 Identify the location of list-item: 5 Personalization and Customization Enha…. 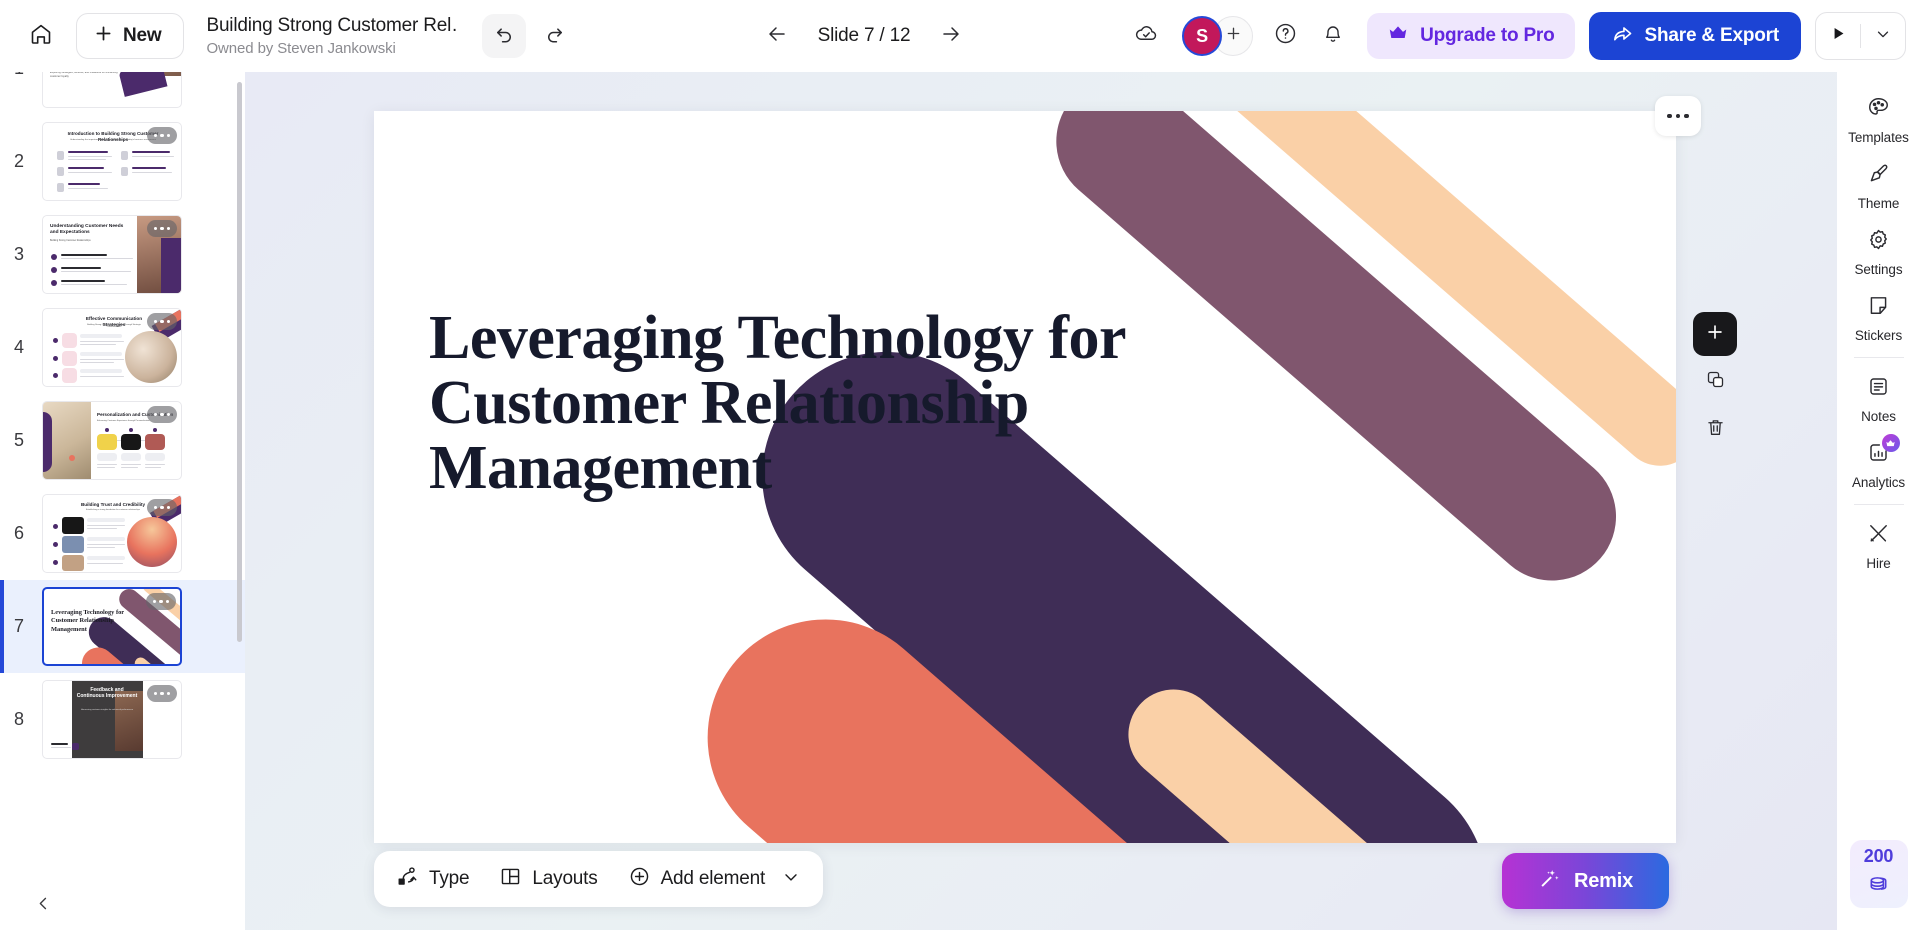
(122, 440).